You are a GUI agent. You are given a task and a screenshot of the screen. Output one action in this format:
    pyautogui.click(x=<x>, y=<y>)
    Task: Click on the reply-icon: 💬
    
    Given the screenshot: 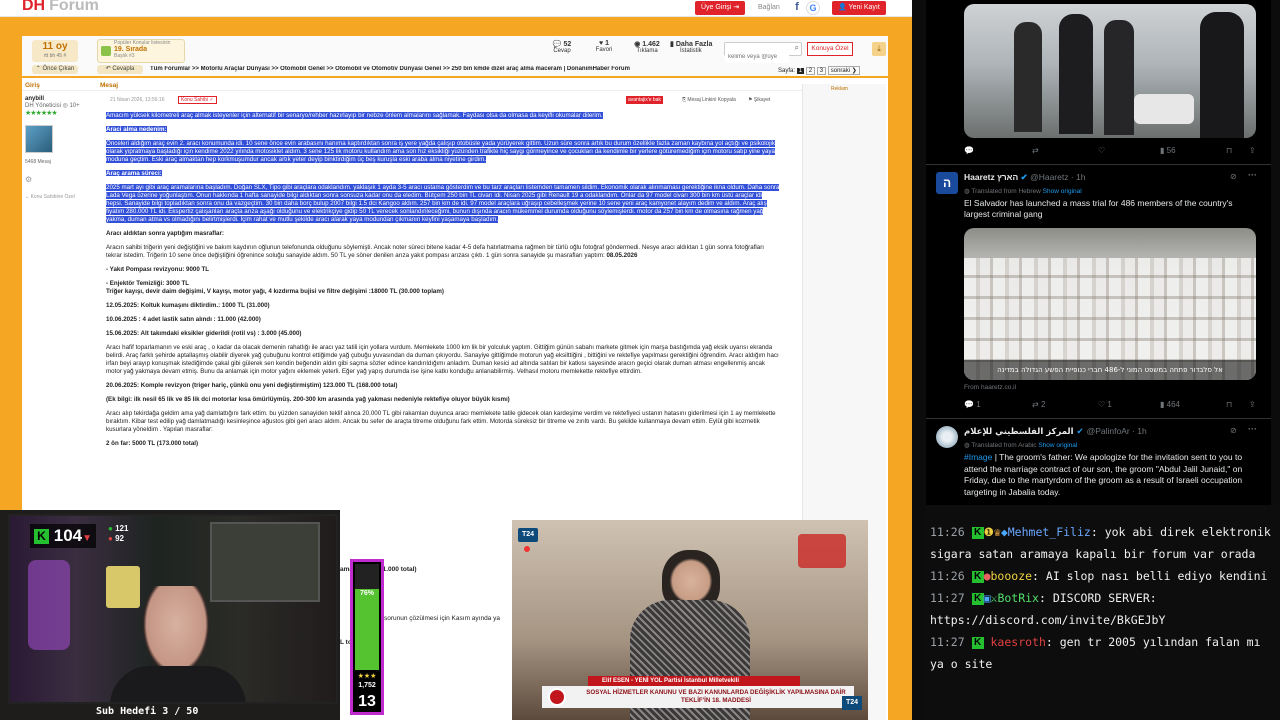 What is the action you would take?
    pyautogui.click(x=969, y=150)
    